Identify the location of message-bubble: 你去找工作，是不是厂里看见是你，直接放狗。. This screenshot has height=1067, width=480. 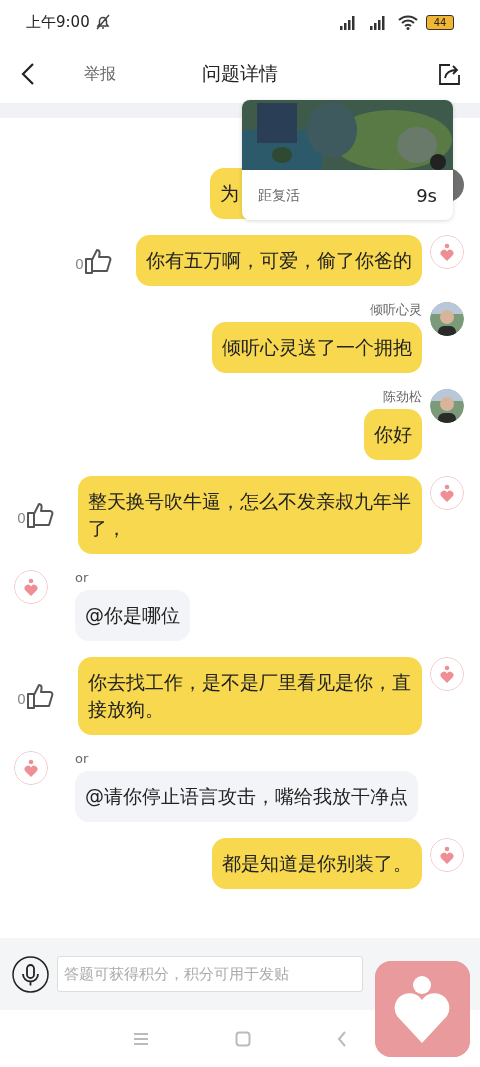
(250, 696).